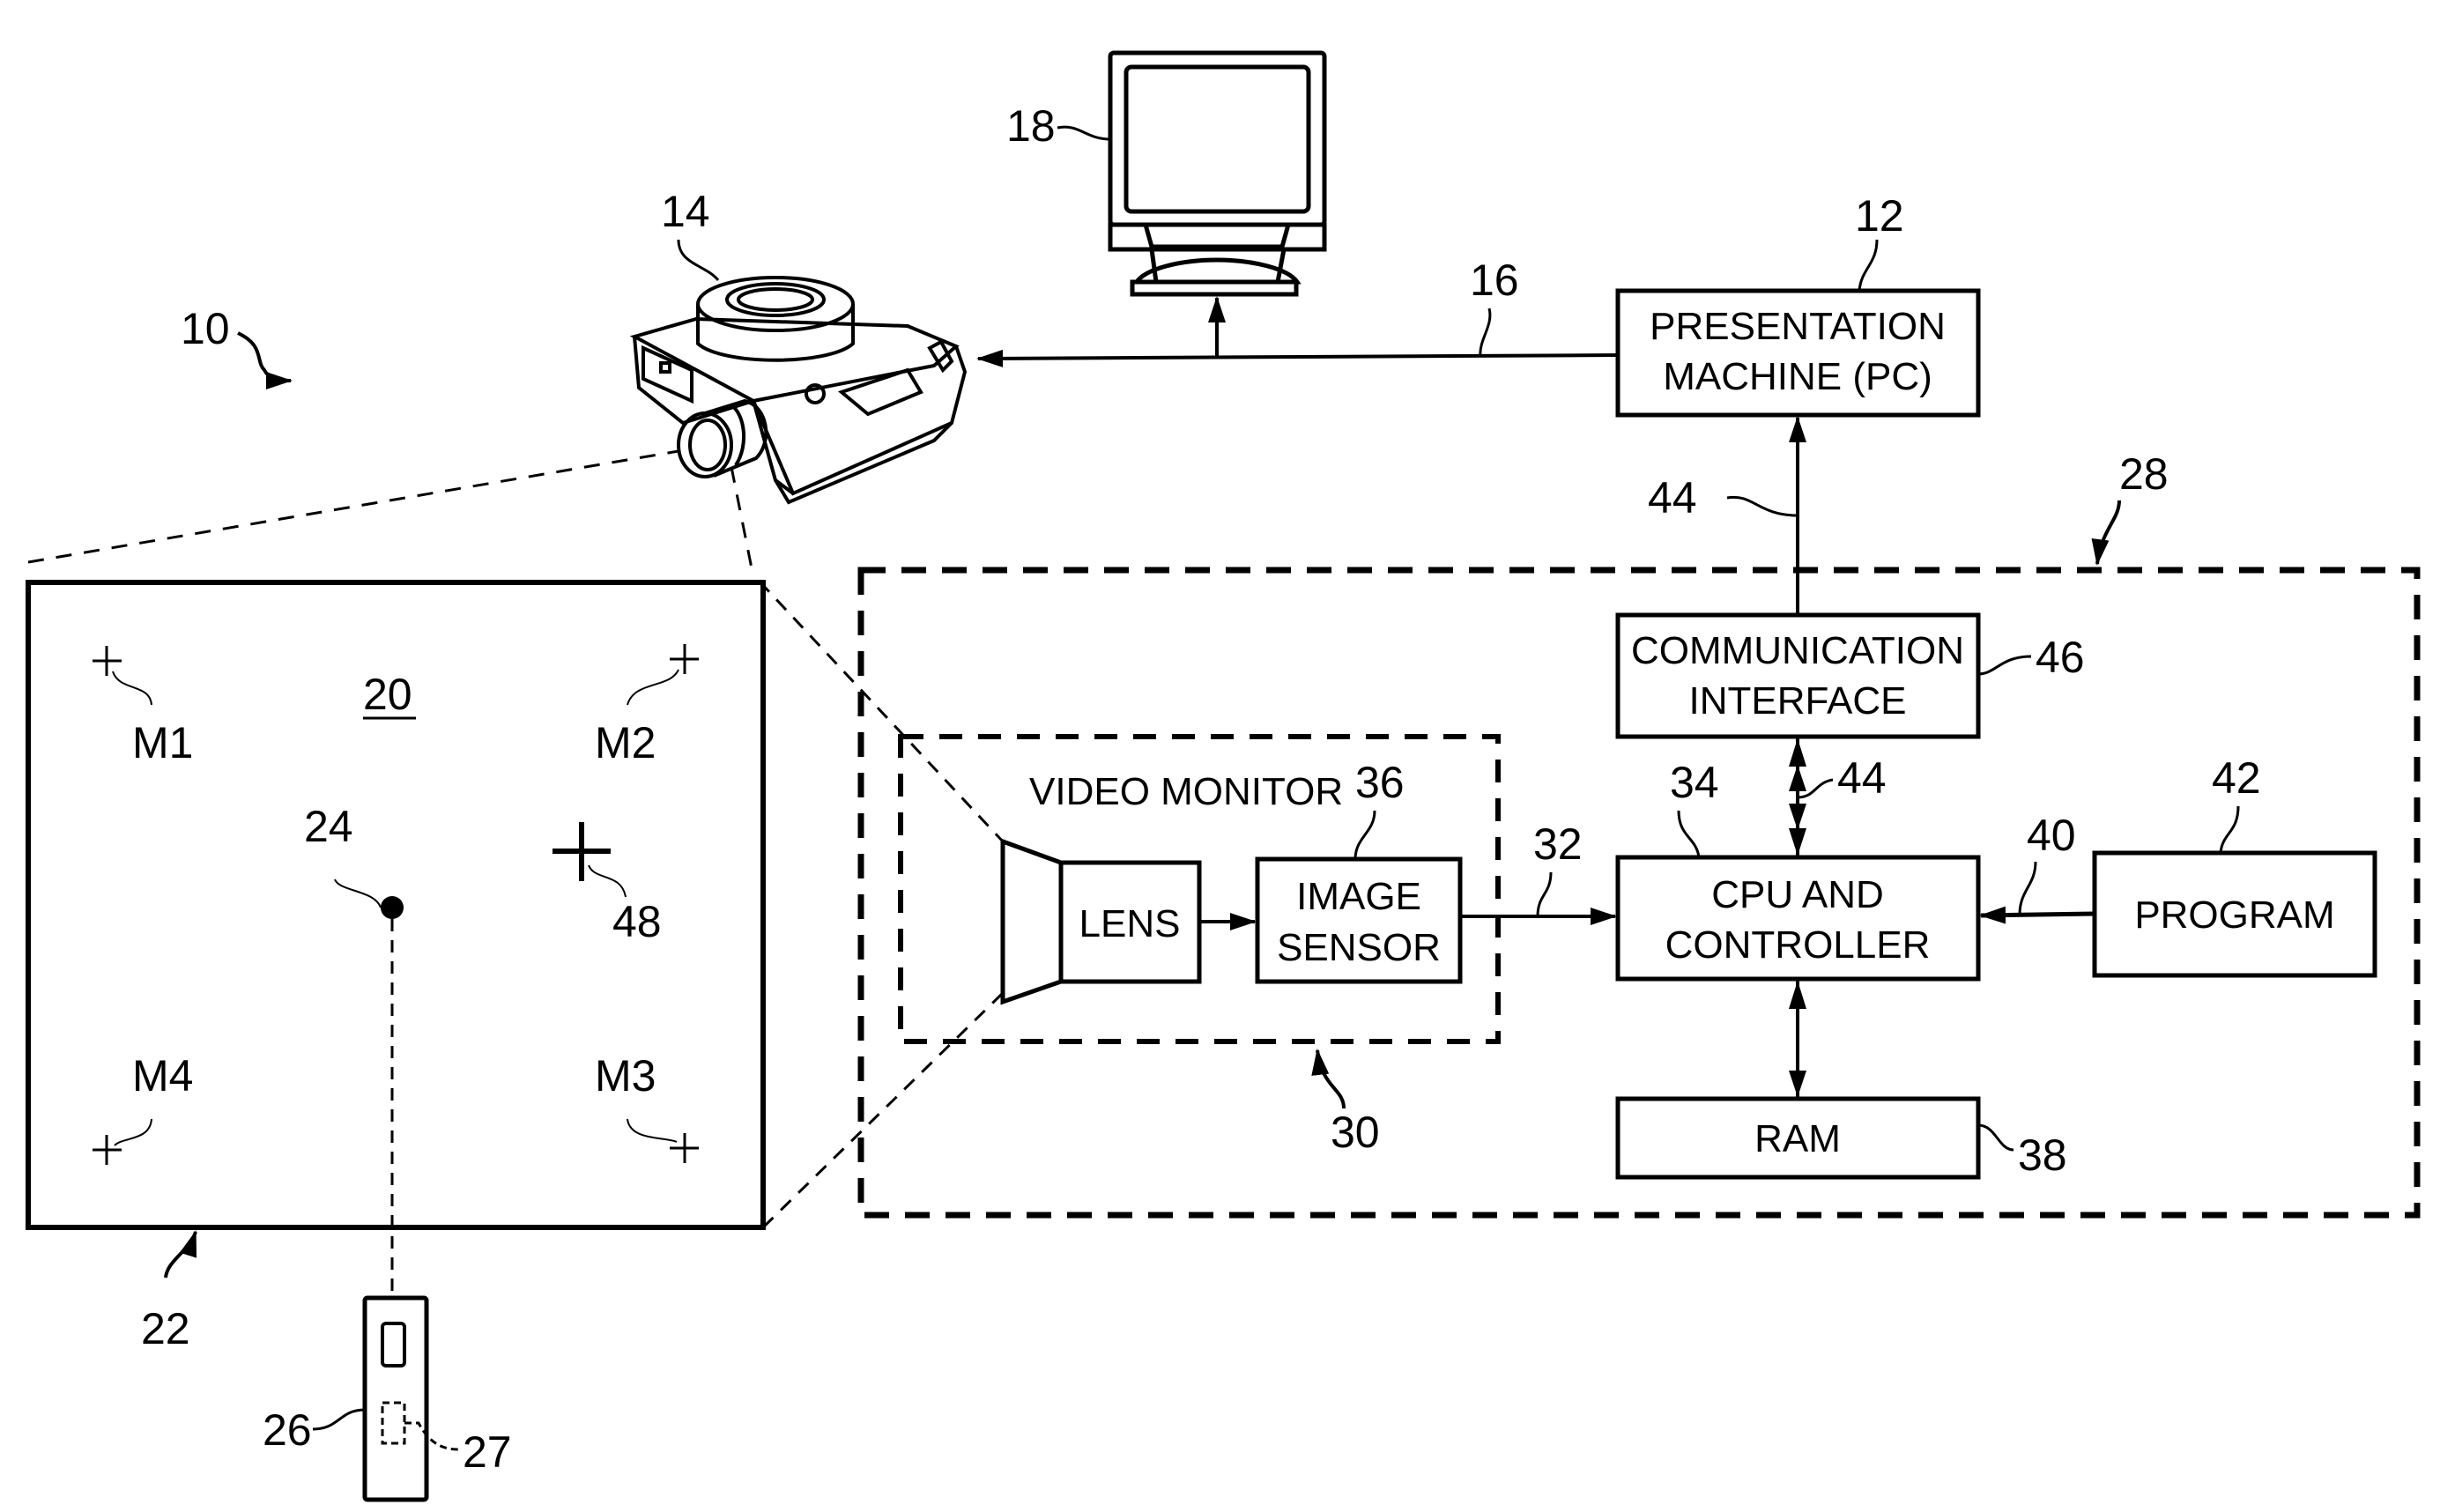 Image resolution: width=2440 pixels, height=1512 pixels. I want to click on beam-top-left, so click(353, 506).